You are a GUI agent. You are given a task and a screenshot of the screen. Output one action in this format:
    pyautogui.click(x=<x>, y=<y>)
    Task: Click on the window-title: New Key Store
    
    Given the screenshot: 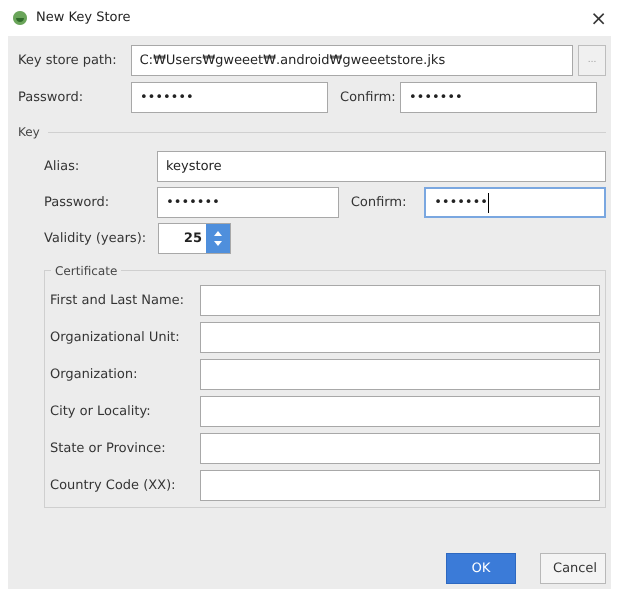 What is the action you would take?
    pyautogui.click(x=83, y=18)
    